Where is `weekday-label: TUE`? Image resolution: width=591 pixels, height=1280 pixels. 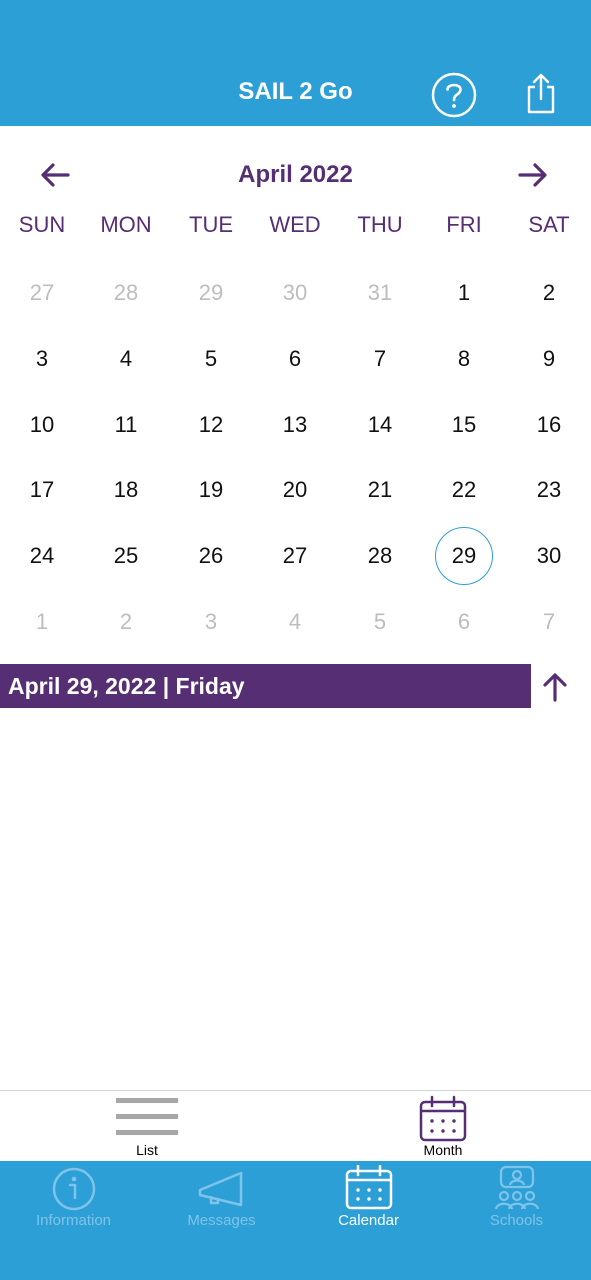 weekday-label: TUE is located at coordinates (211, 224).